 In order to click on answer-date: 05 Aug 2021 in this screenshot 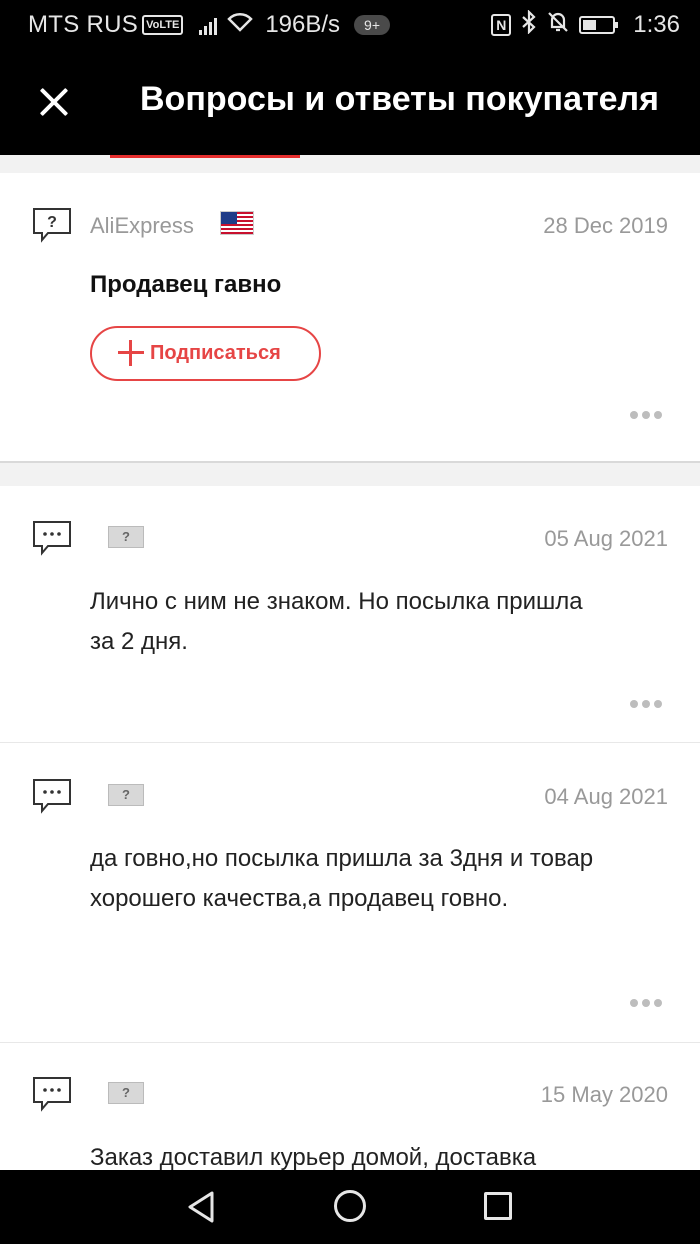, I will do `click(606, 538)`.